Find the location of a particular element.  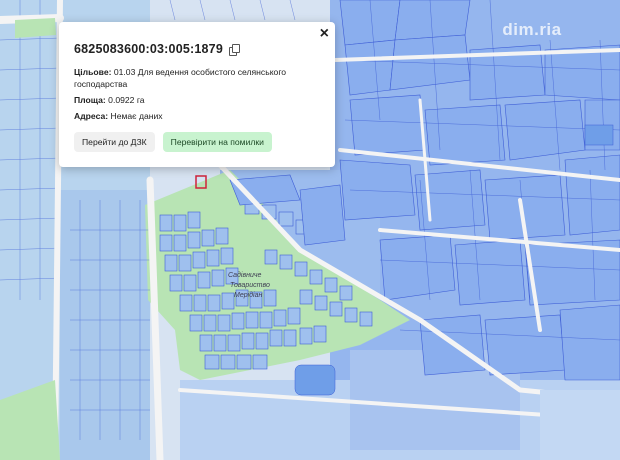

area-label: Площа: is located at coordinates (90, 100).